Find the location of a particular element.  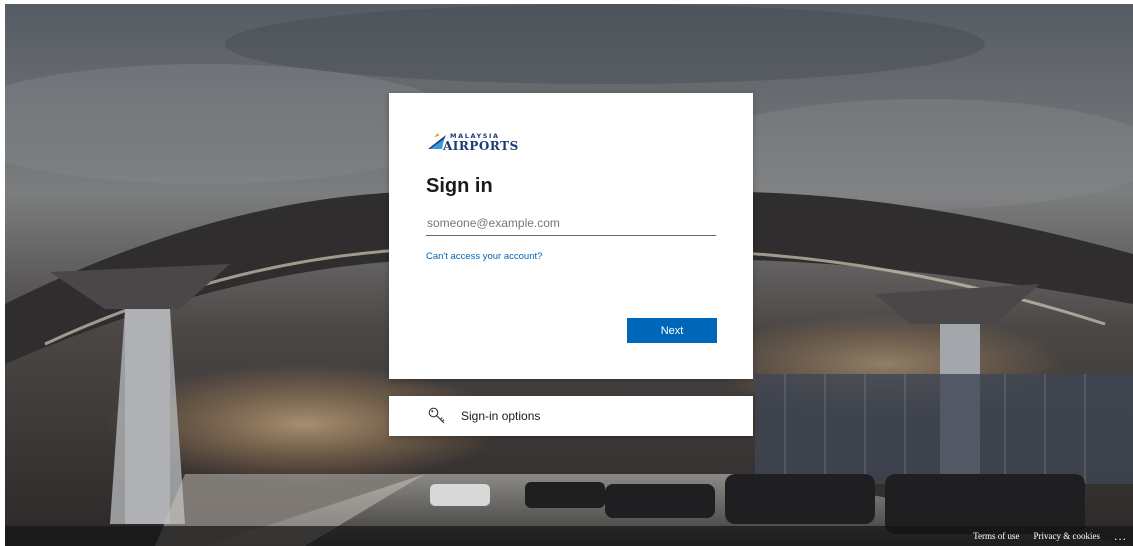

malaysia-airports-logo: MALAYSIA AIRPORTS is located at coordinates (472, 143).